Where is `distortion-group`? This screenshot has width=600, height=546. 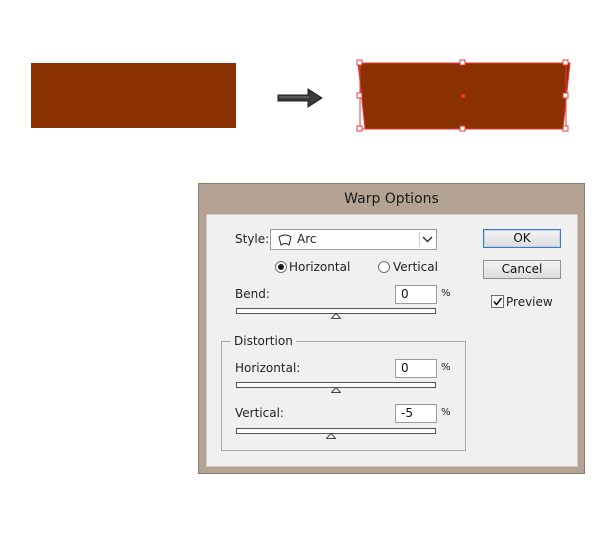 distortion-group is located at coordinates (343, 396).